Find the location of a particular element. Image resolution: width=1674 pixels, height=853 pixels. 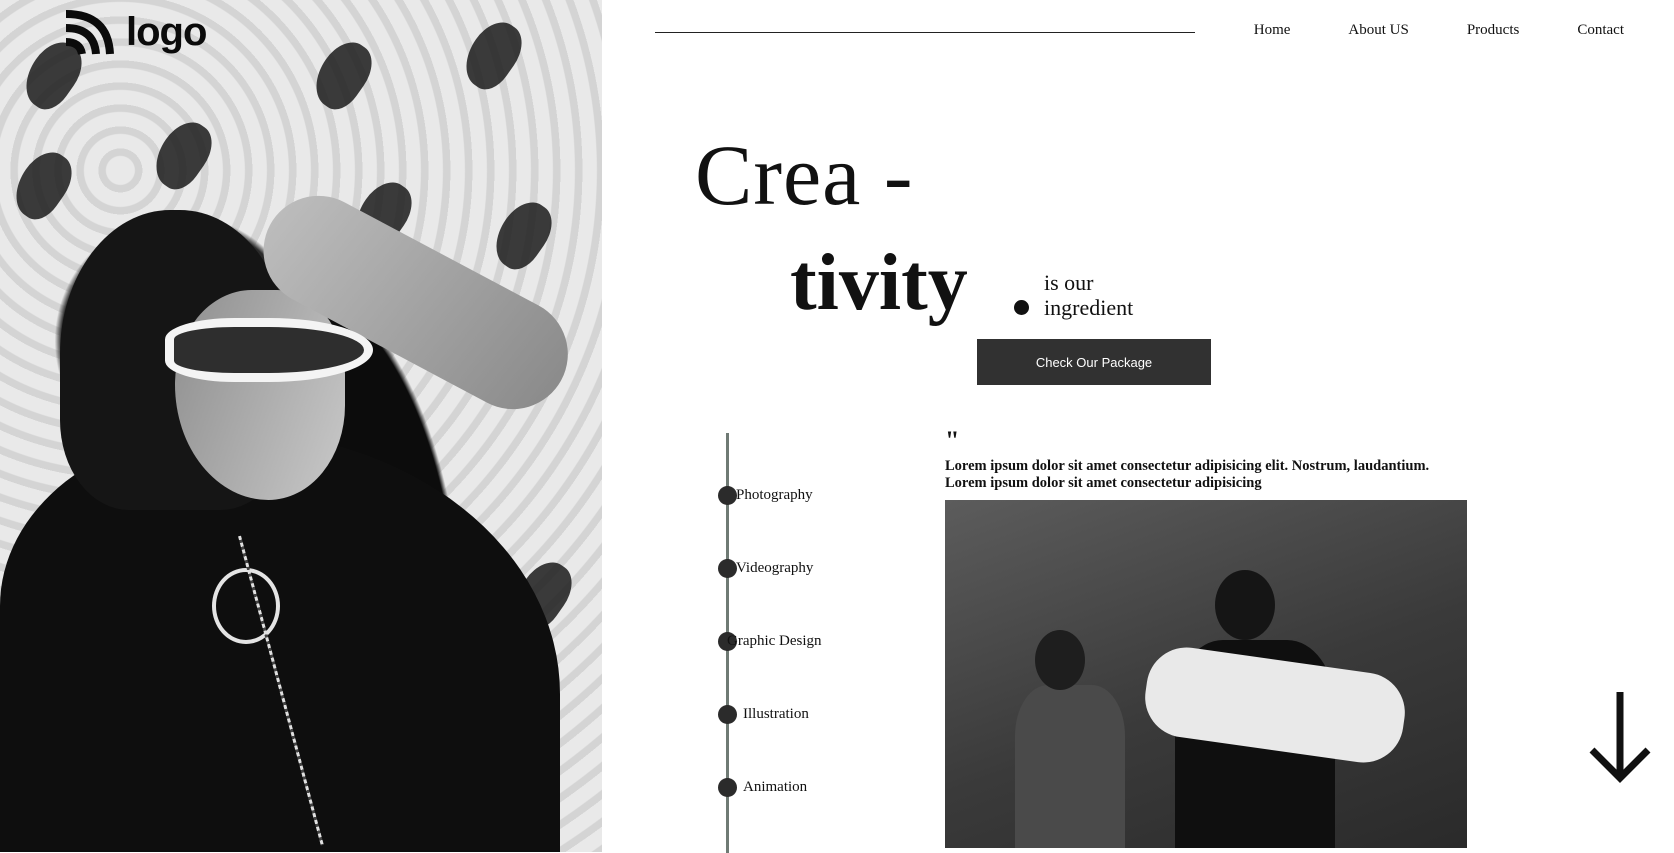

headline-dot is located at coordinates (1021, 307).